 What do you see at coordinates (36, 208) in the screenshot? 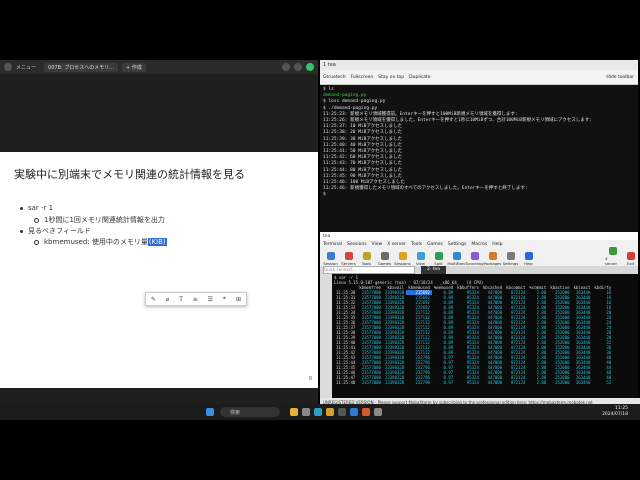
I see `bullet-item: sar -r 1` at bounding box center [36, 208].